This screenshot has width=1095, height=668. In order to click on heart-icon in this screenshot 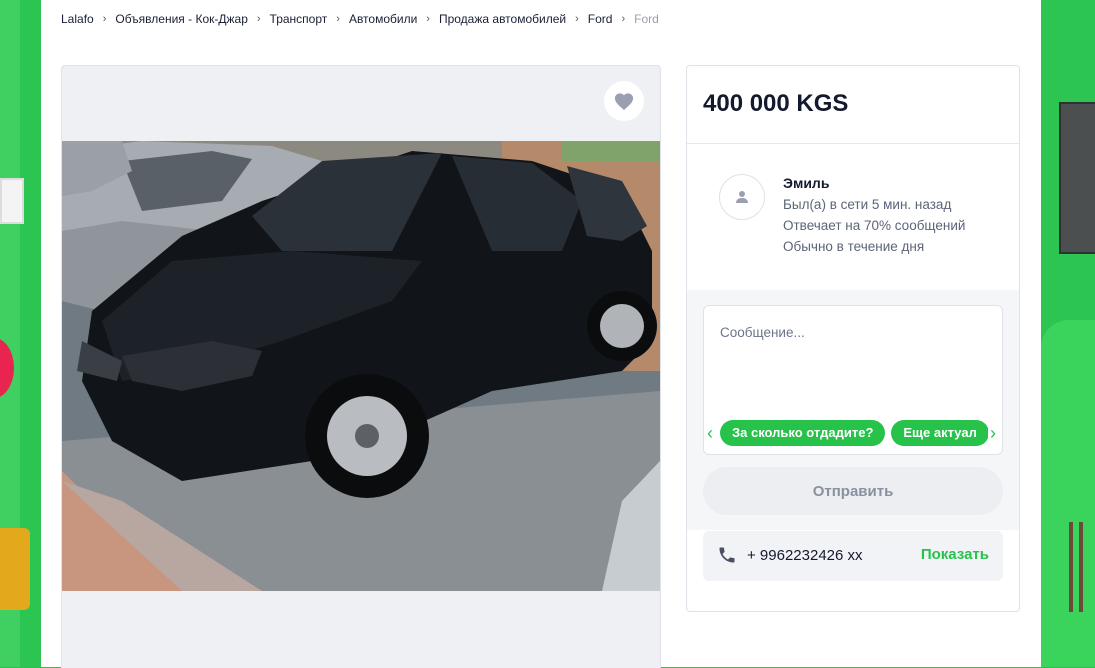, I will do `click(624, 102)`.